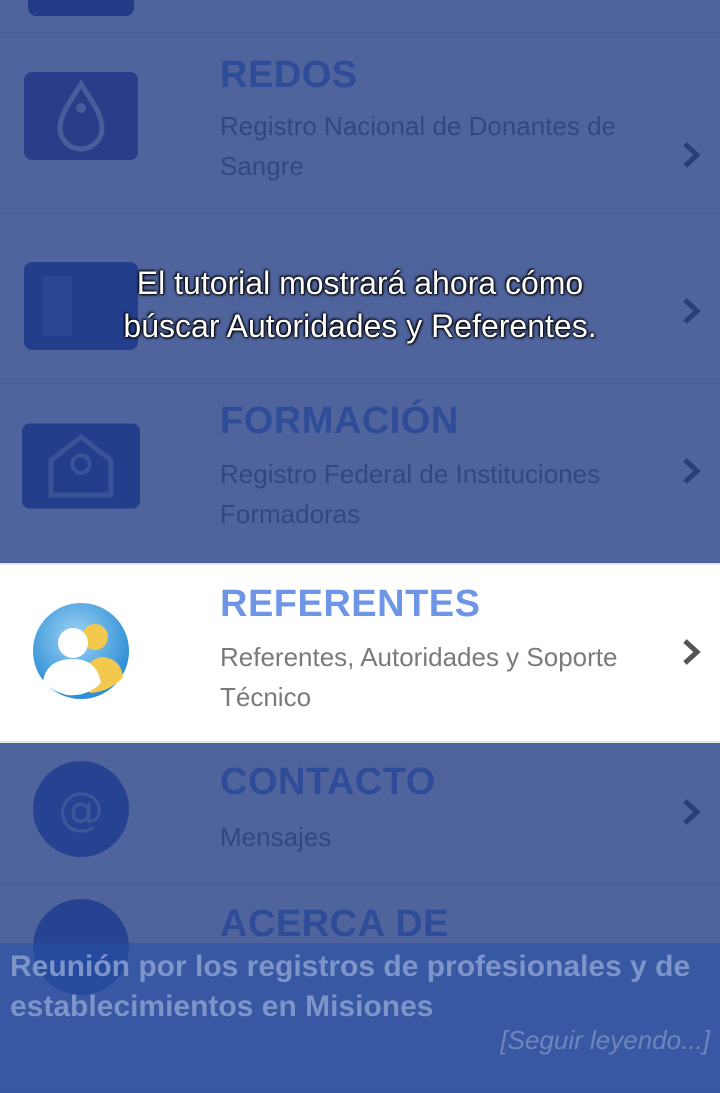  What do you see at coordinates (360, 283) in the screenshot?
I see `tutorial-line-1: El tutorial mostrará ahora cómo` at bounding box center [360, 283].